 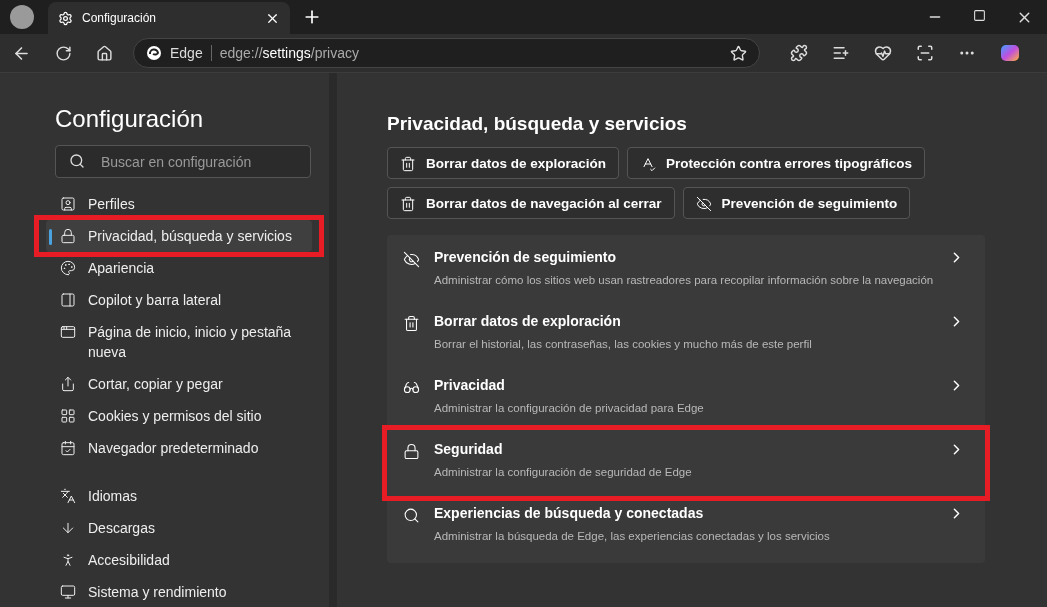 I want to click on nav-label: Copilot y barra lateral, so click(x=155, y=300).